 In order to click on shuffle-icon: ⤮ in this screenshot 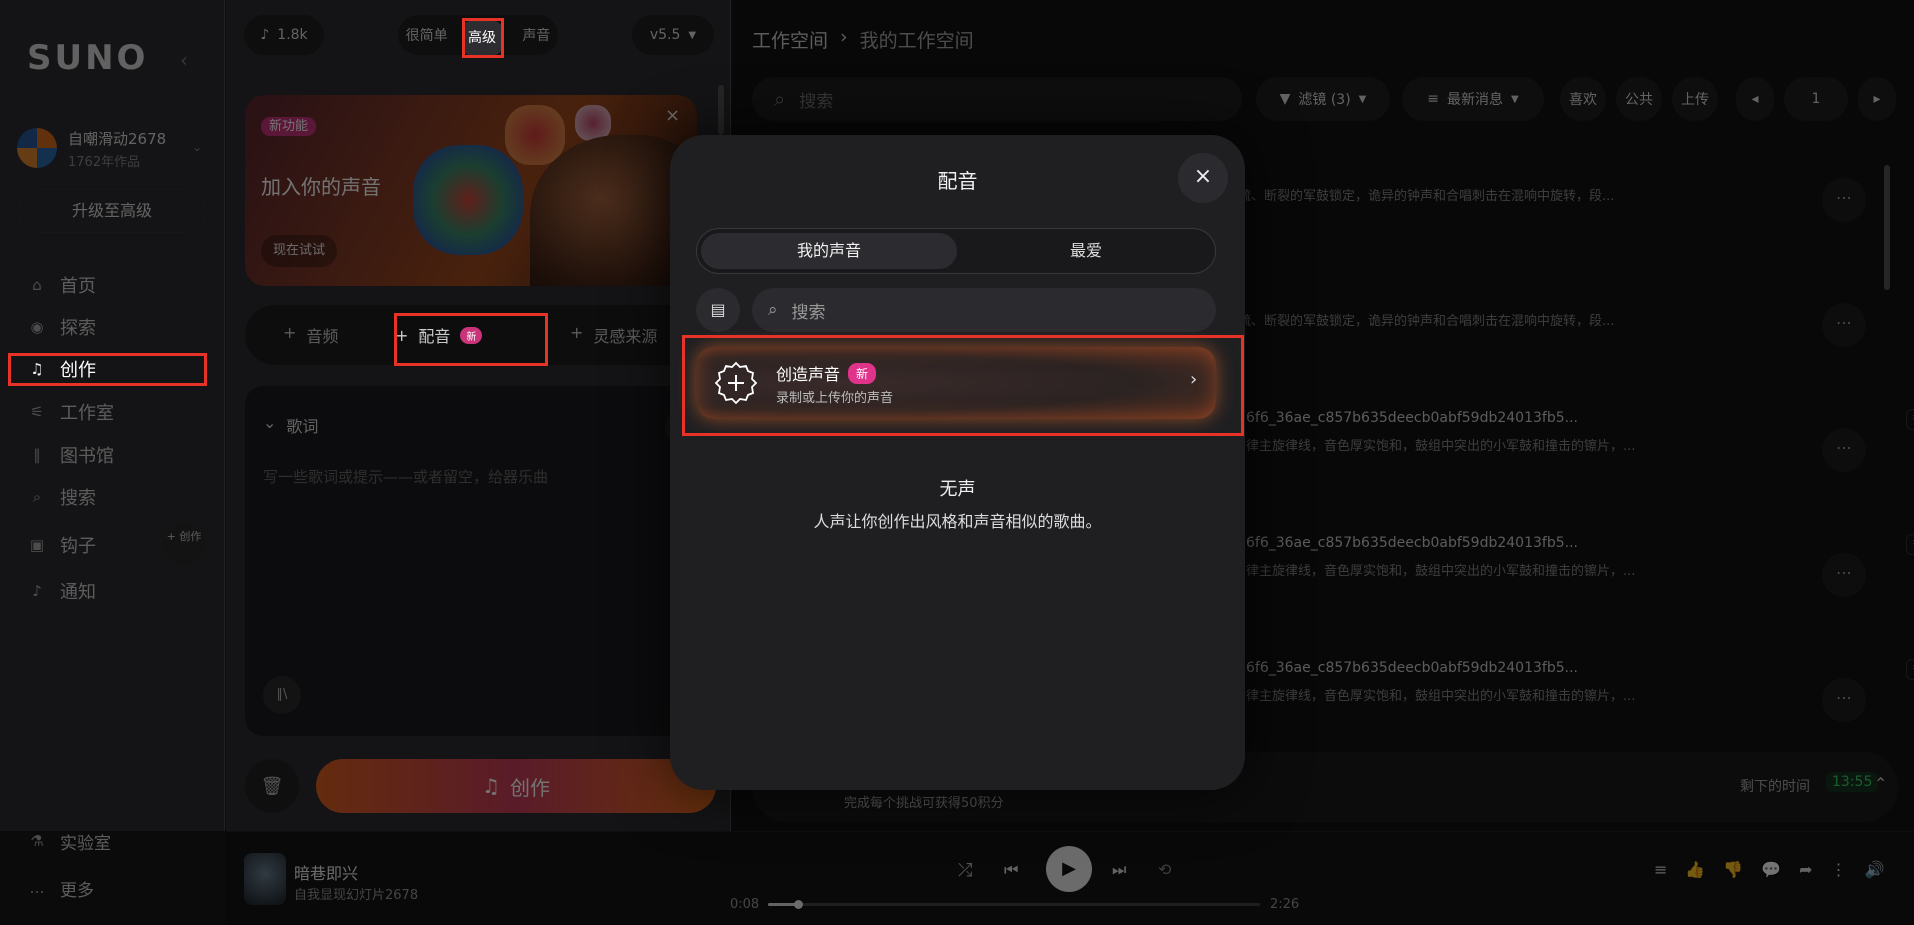, I will do `click(965, 870)`.